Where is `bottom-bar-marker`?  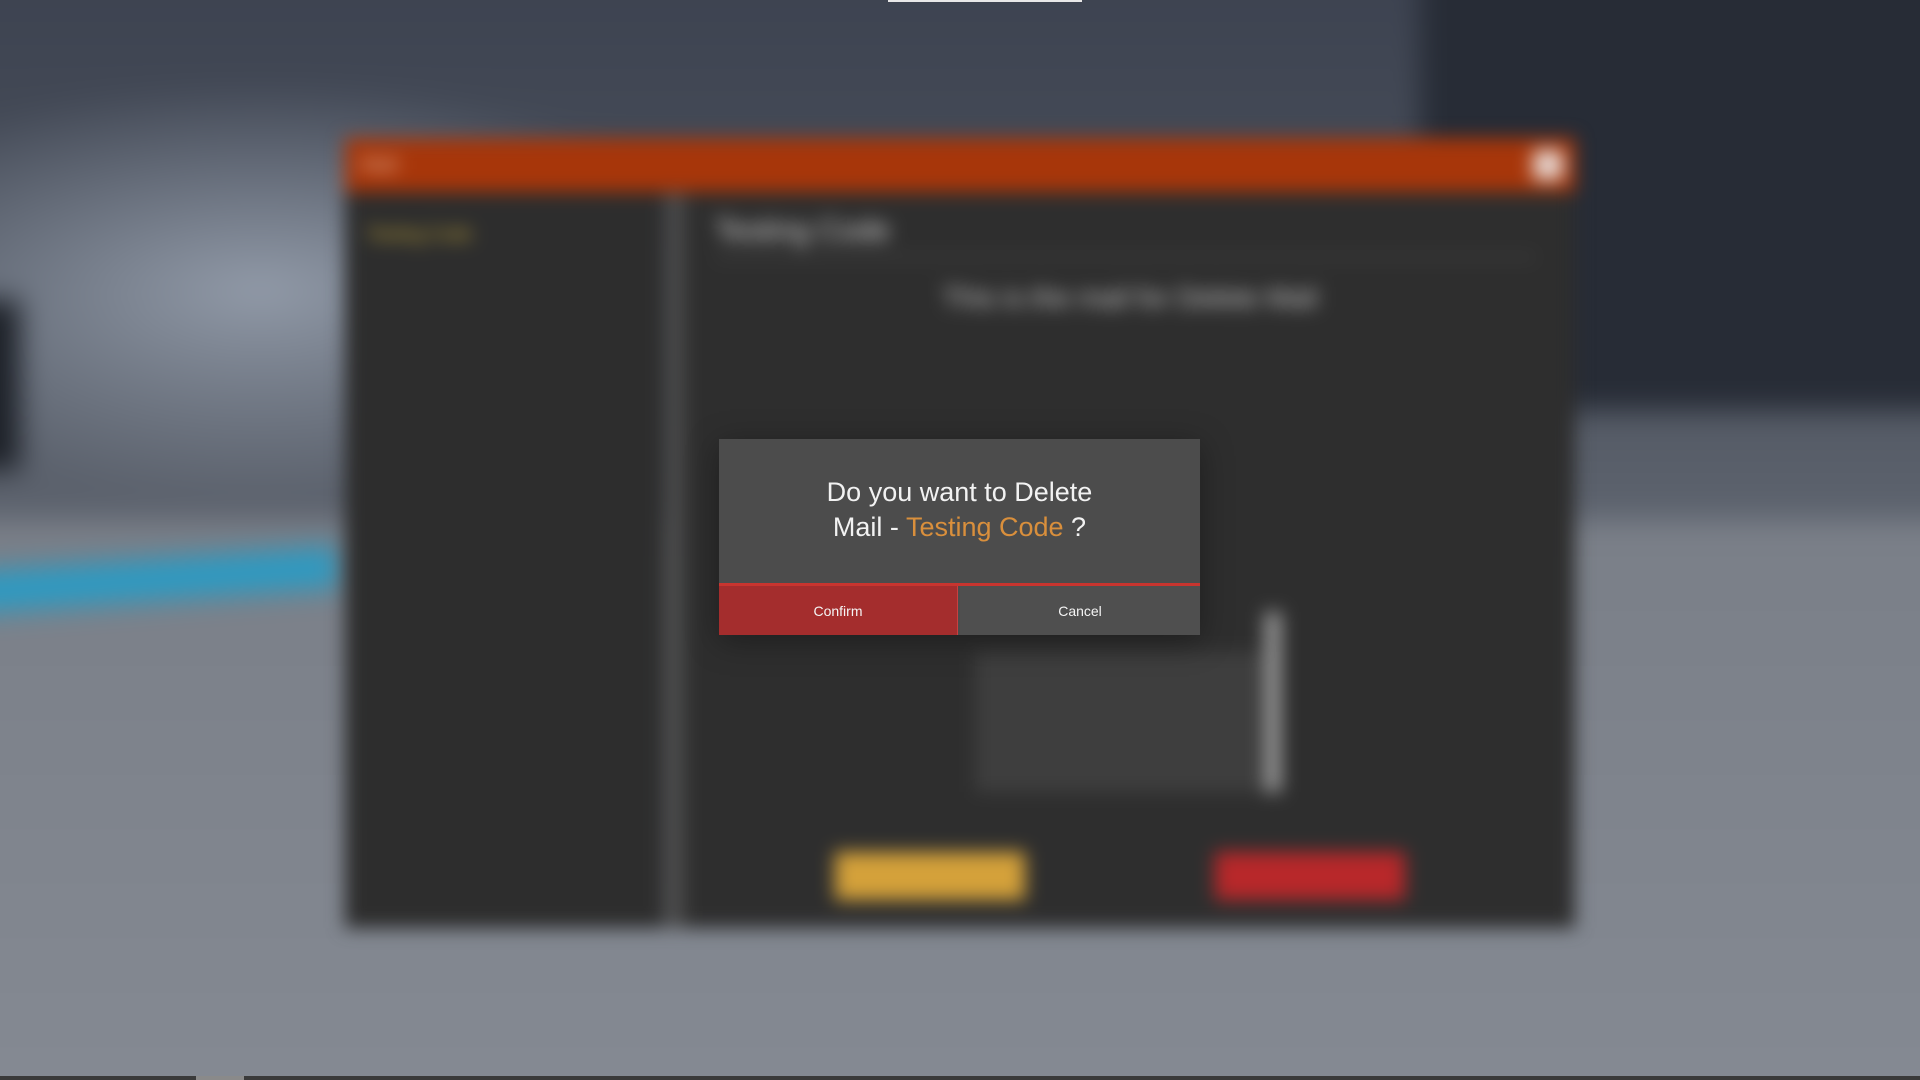
bottom-bar-marker is located at coordinates (220, 1078).